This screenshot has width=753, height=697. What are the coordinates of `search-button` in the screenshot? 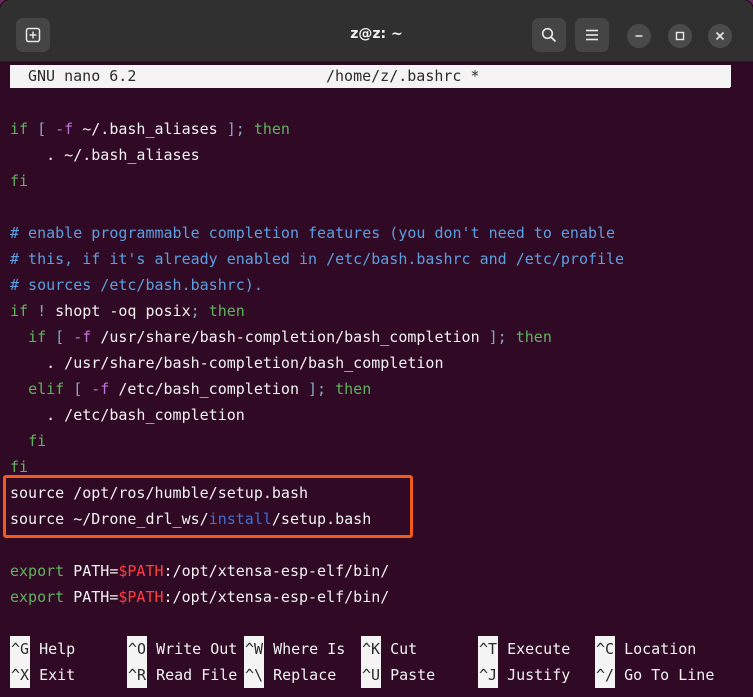 It's located at (549, 35).